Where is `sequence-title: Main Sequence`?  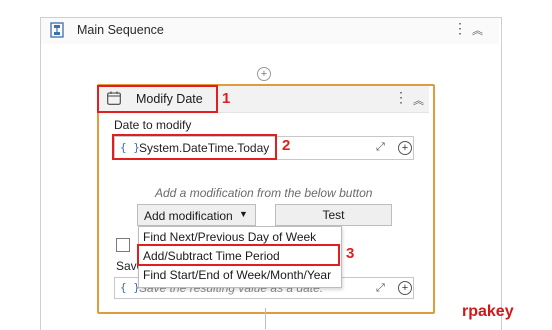
sequence-title: Main Sequence is located at coordinates (120, 30).